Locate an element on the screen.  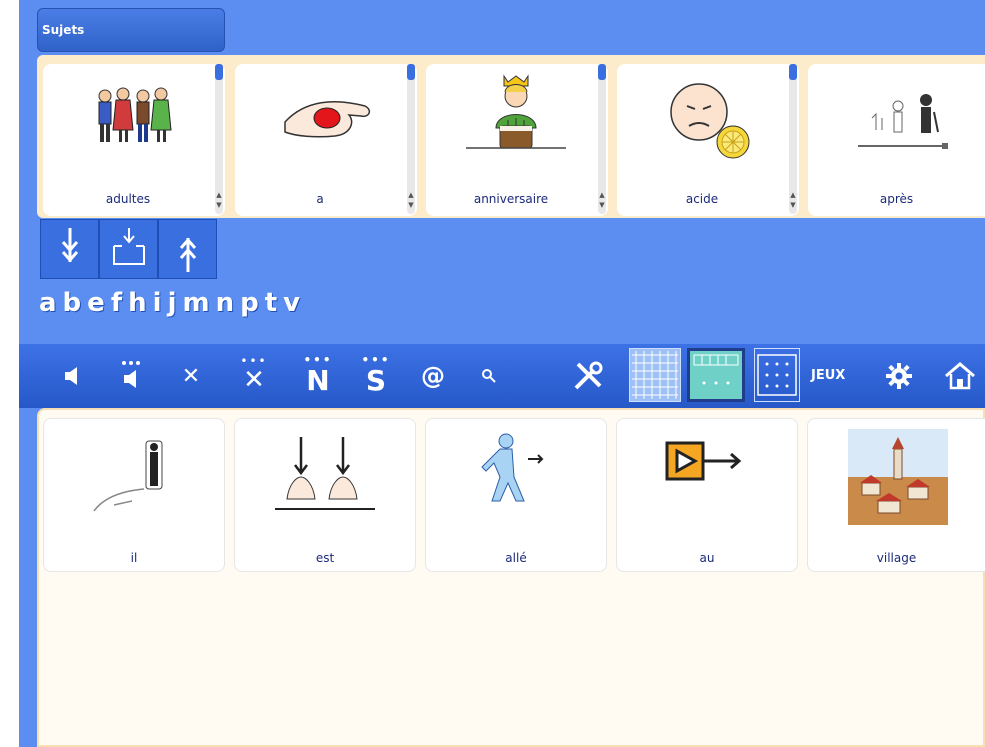
left-margin is located at coordinates (9, 373).